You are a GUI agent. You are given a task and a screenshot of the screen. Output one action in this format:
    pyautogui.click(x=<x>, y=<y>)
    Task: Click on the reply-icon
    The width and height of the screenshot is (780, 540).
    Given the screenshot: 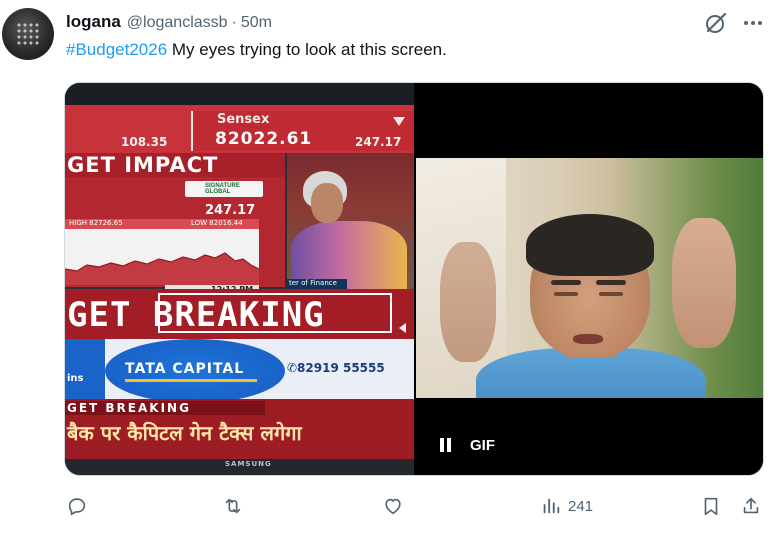 What is the action you would take?
    pyautogui.click(x=77, y=507)
    